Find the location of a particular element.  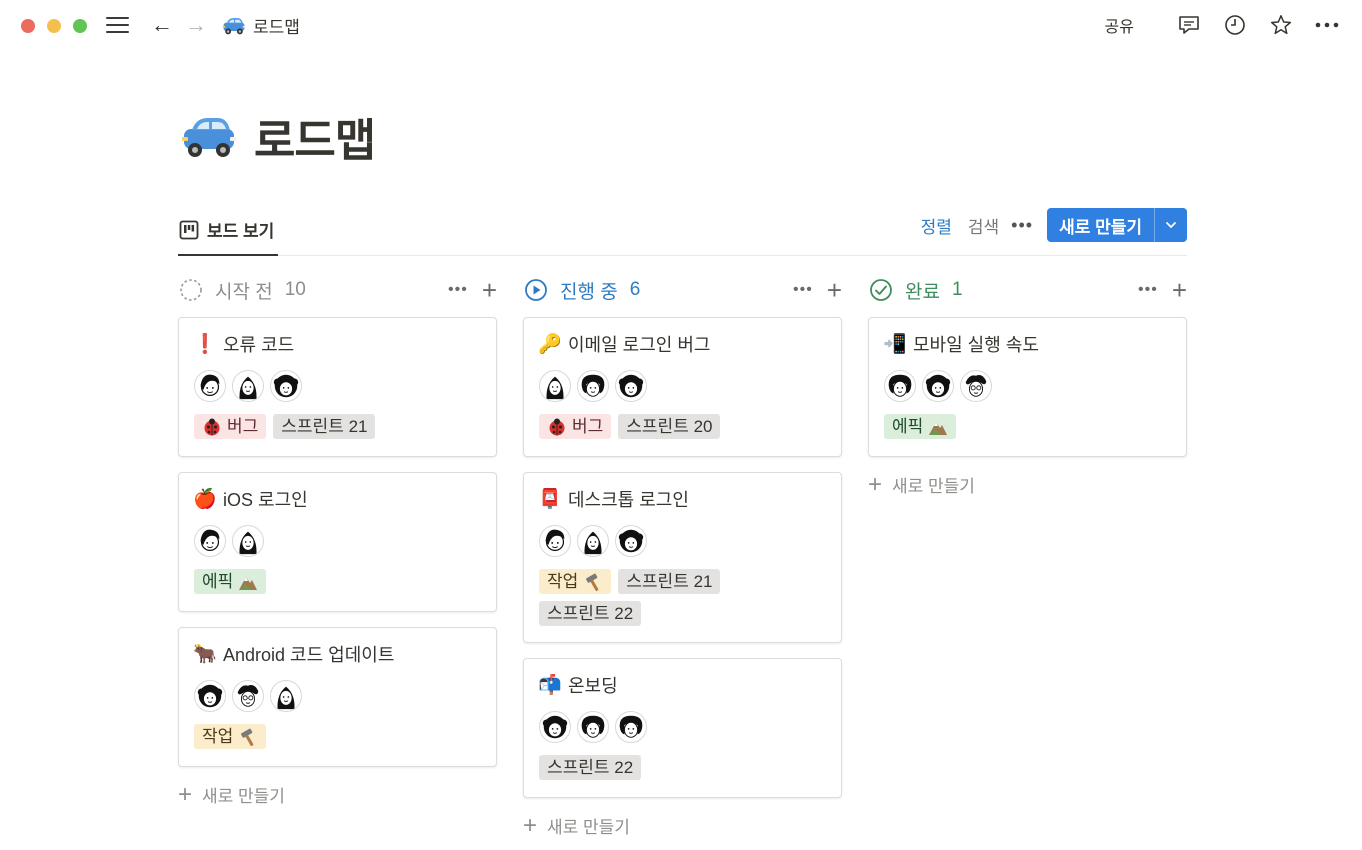

star-icon is located at coordinates (1281, 25).